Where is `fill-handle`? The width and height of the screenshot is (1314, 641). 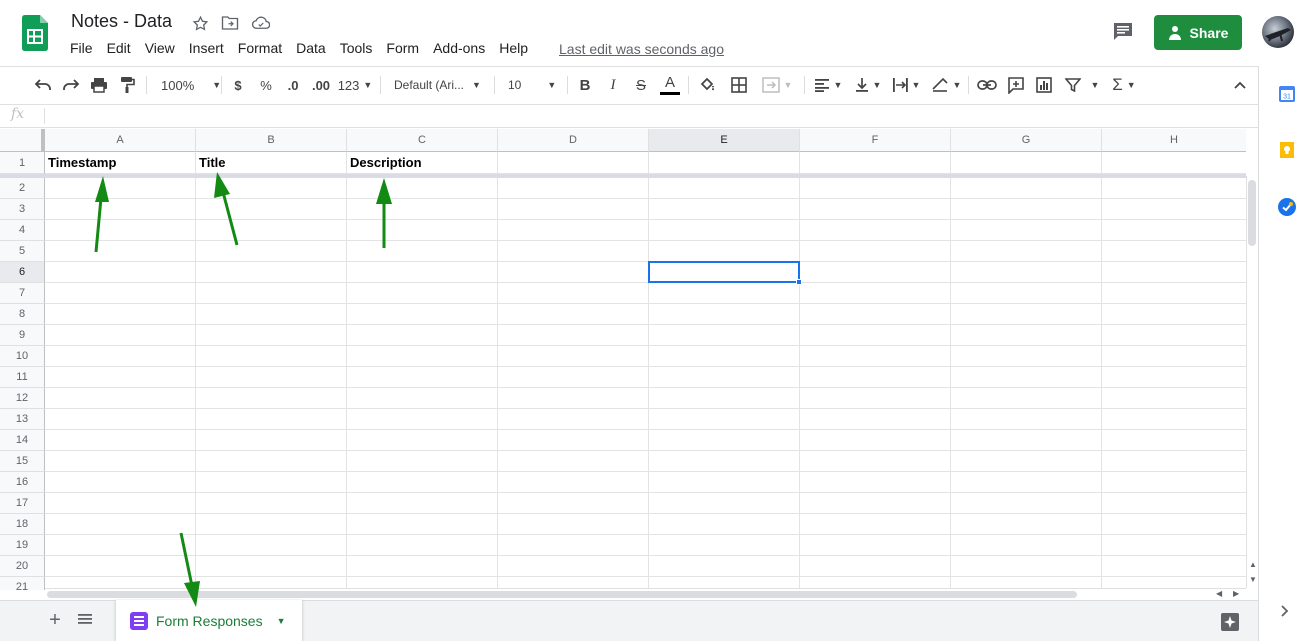
fill-handle is located at coordinates (799, 282).